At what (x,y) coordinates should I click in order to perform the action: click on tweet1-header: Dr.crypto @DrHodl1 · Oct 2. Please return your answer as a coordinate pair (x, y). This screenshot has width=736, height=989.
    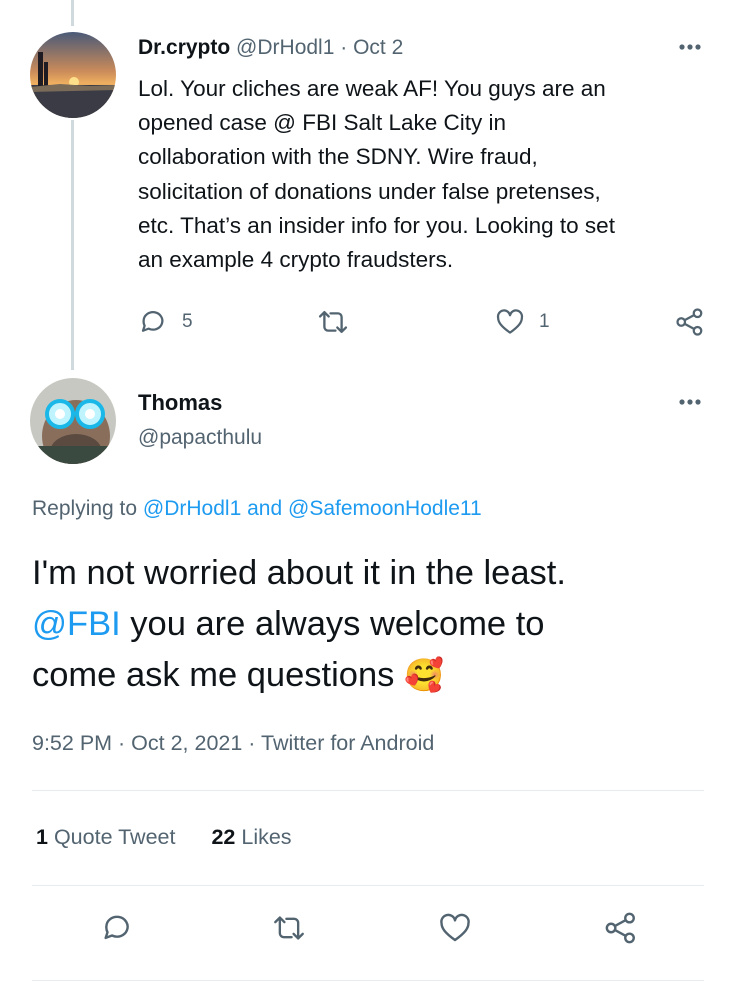
    Looking at the image, I should click on (270, 48).